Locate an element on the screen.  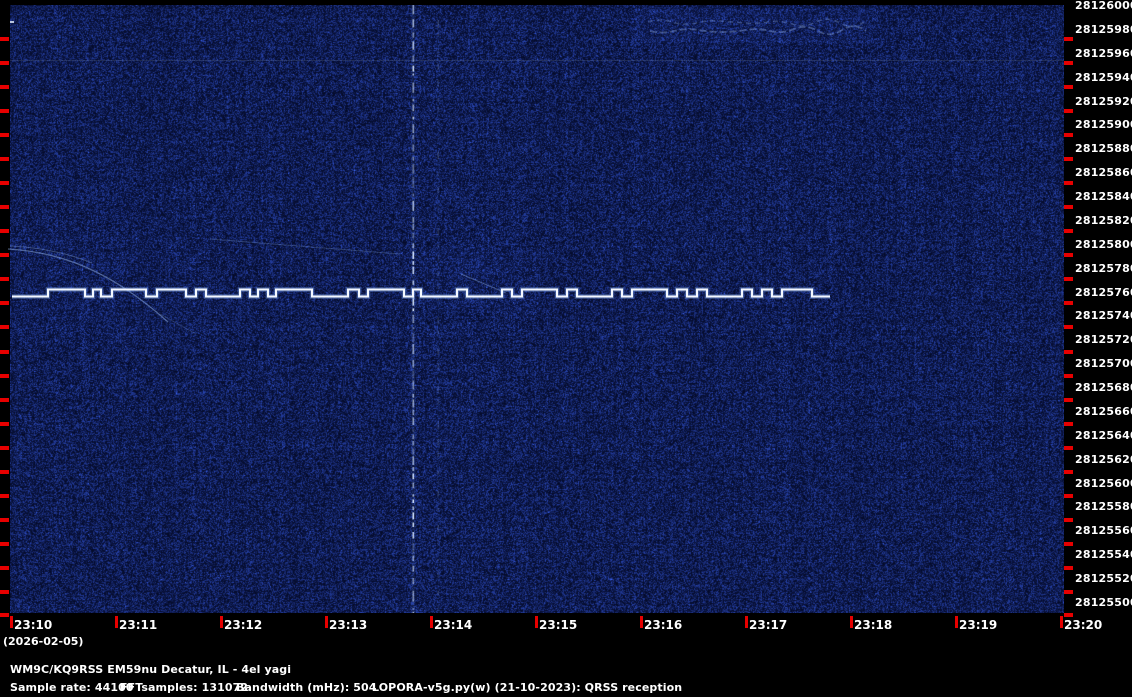
freq-tick-label: 28125560 is located at coordinates (1103, 530).